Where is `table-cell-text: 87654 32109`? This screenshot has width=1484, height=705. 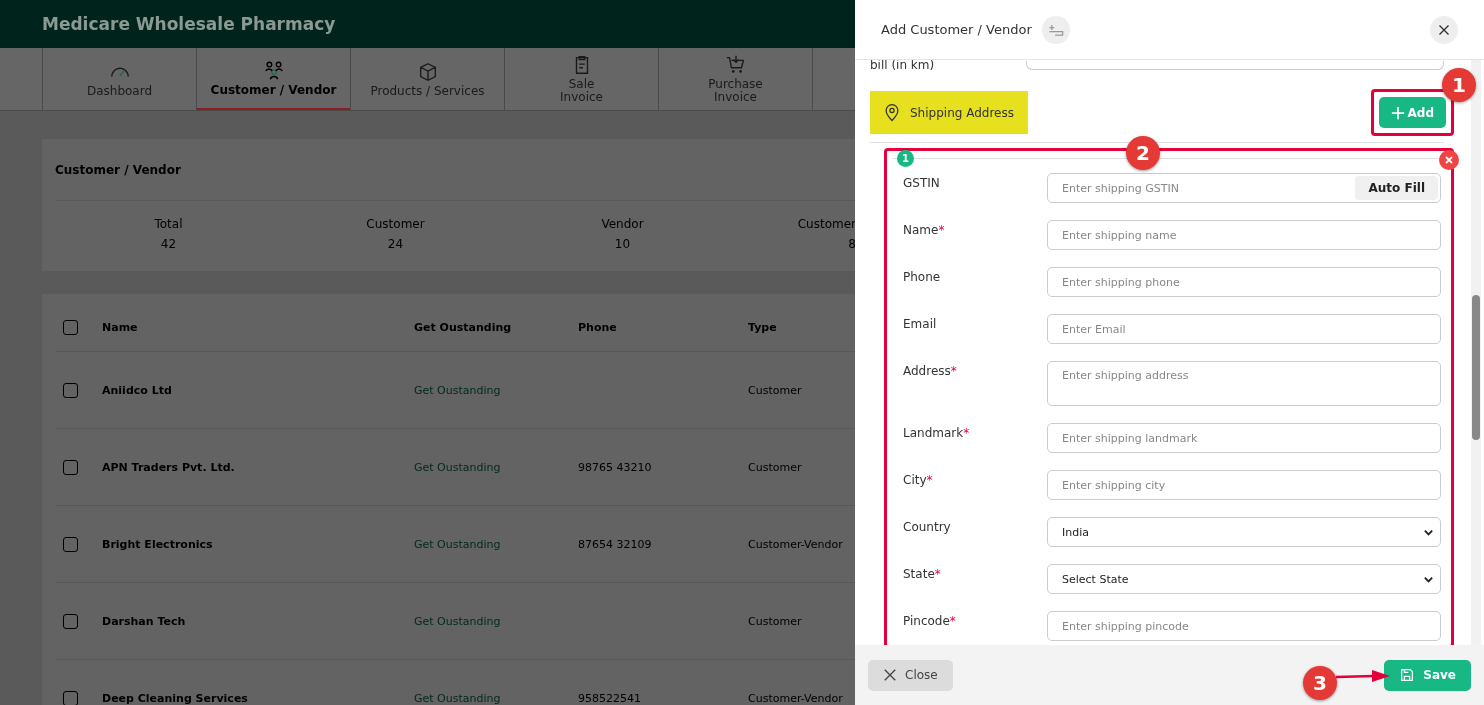
table-cell-text: 87654 32109 is located at coordinates (615, 544).